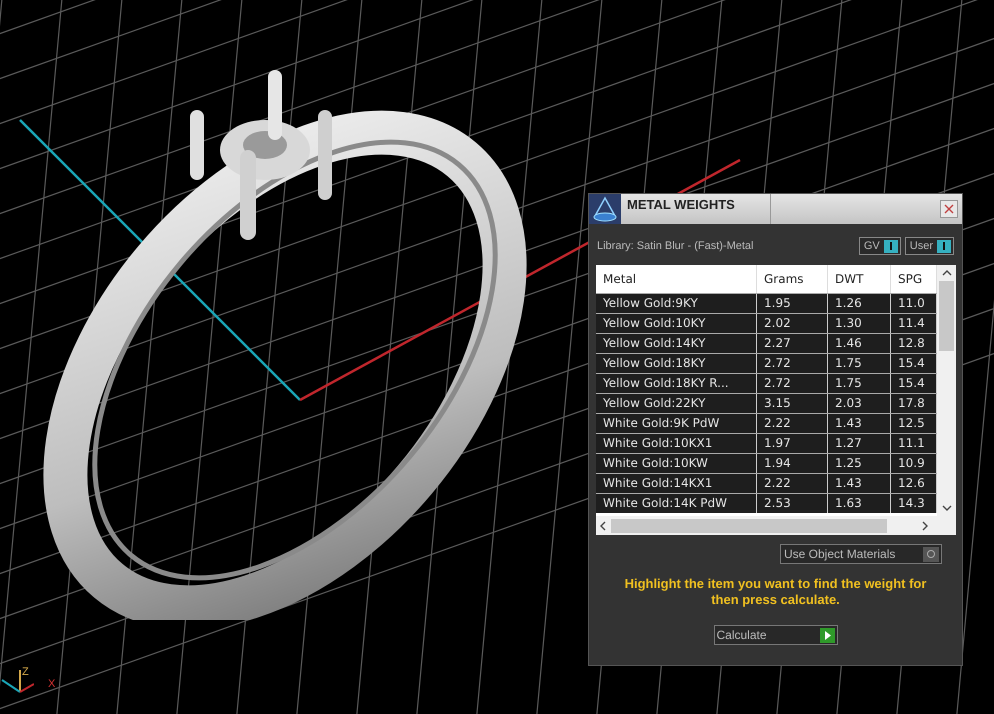 This screenshot has height=714, width=994. What do you see at coordinates (766, 463) in the screenshot?
I see `table-row: White Gold:10KW 1.94 1.25 10.9` at bounding box center [766, 463].